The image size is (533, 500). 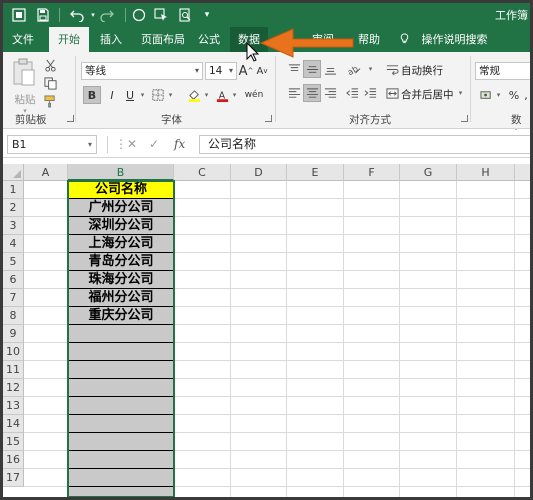 I want to click on dots-handle-icon: ⋮, so click(x=121, y=144).